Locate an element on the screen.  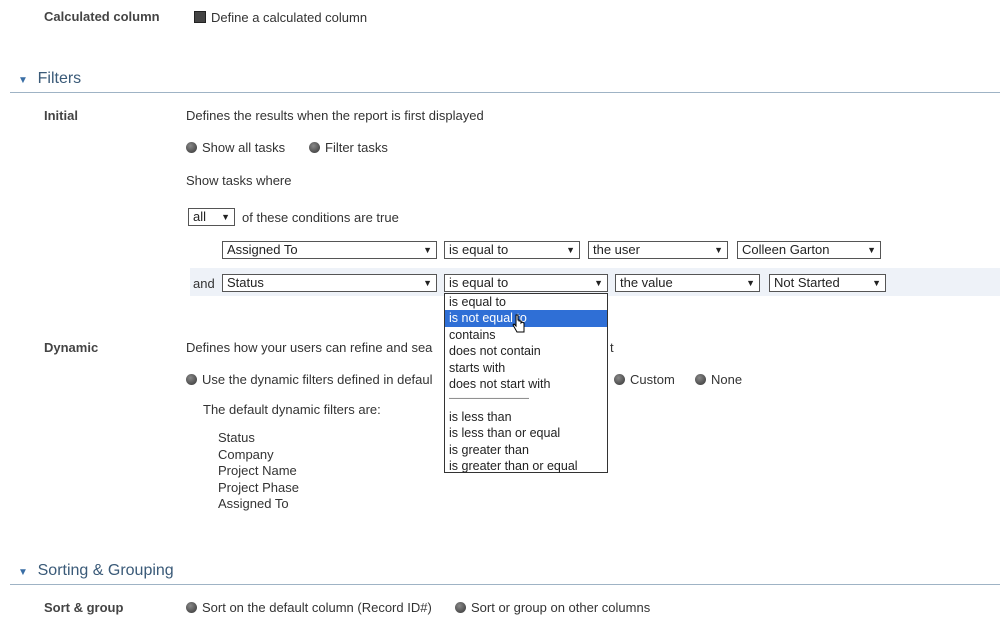
radio-sort-default-label: Sort on the default column (Record ID#) is located at coordinates (317, 607).